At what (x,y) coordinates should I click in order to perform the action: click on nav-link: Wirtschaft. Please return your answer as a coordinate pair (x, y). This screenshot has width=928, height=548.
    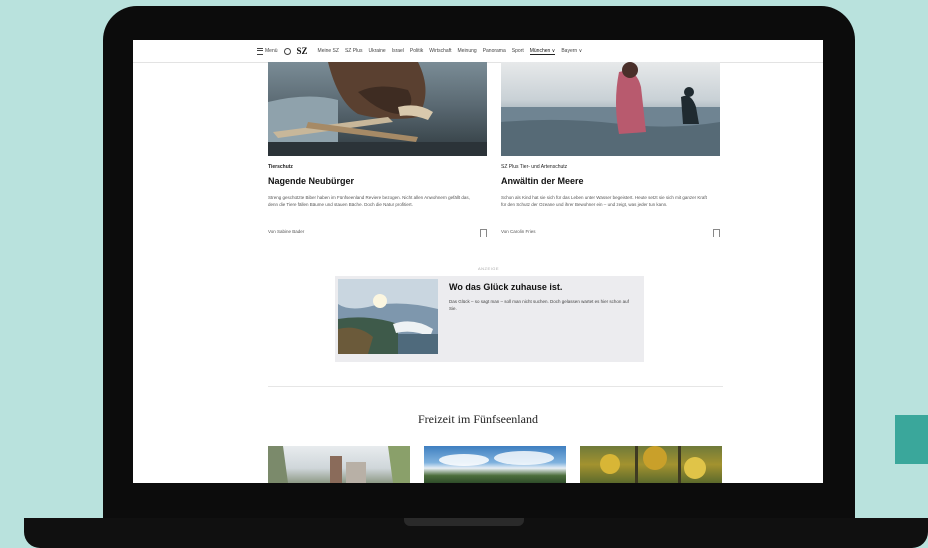
    Looking at the image, I should click on (440, 51).